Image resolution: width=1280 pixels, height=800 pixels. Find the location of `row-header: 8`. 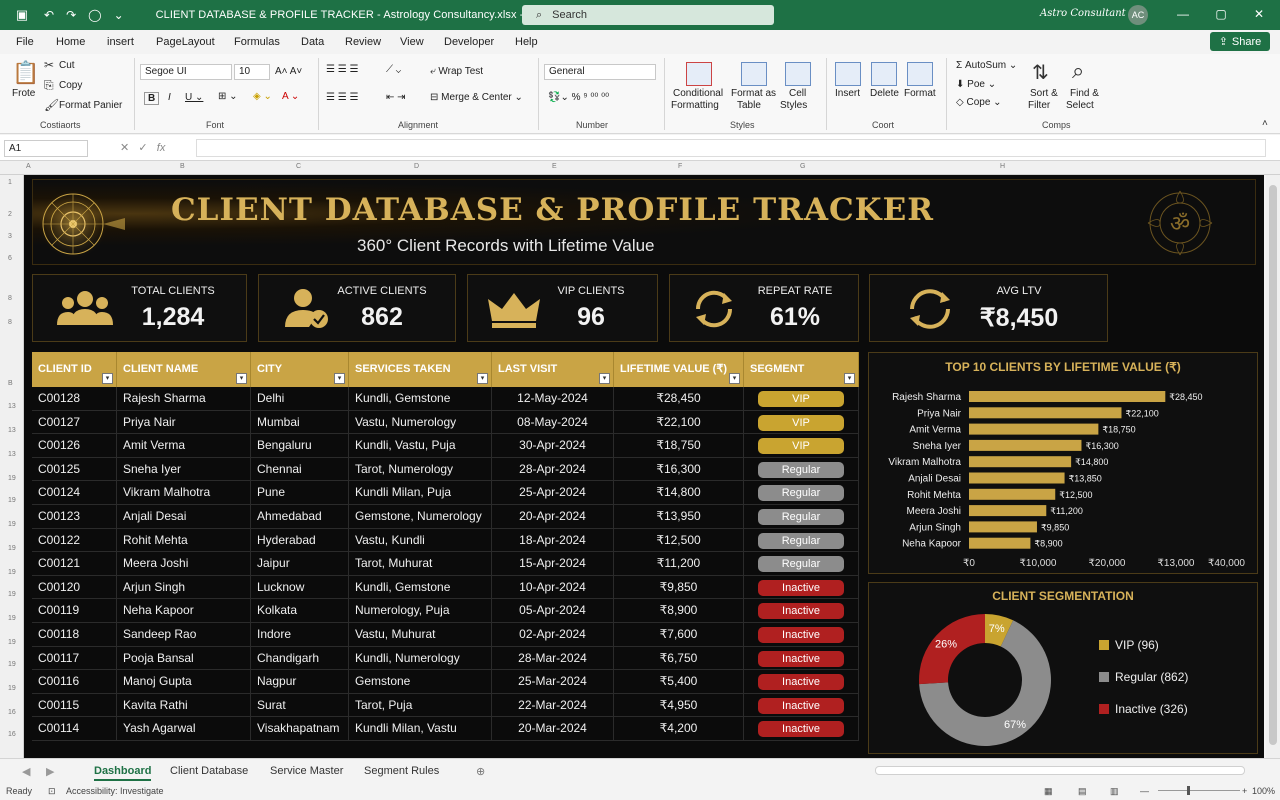

row-header: 8 is located at coordinates (10, 322).